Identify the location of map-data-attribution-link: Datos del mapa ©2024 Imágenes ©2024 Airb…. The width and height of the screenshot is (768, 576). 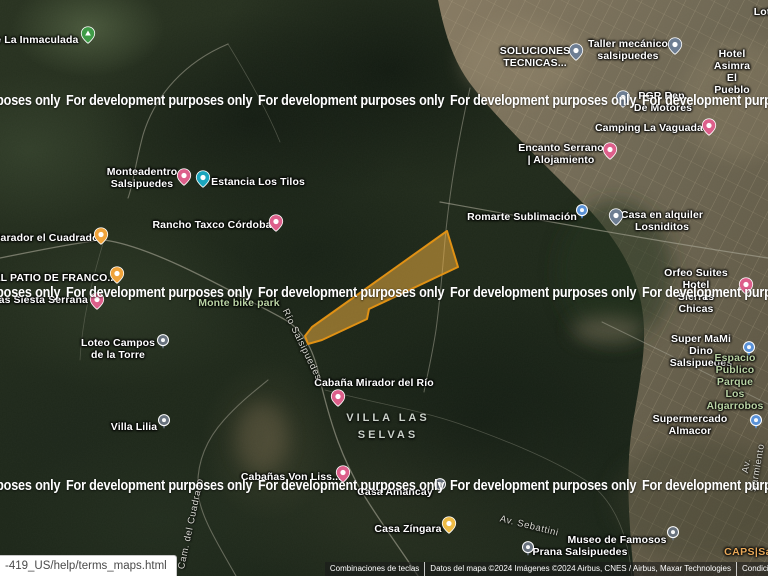
(580, 569).